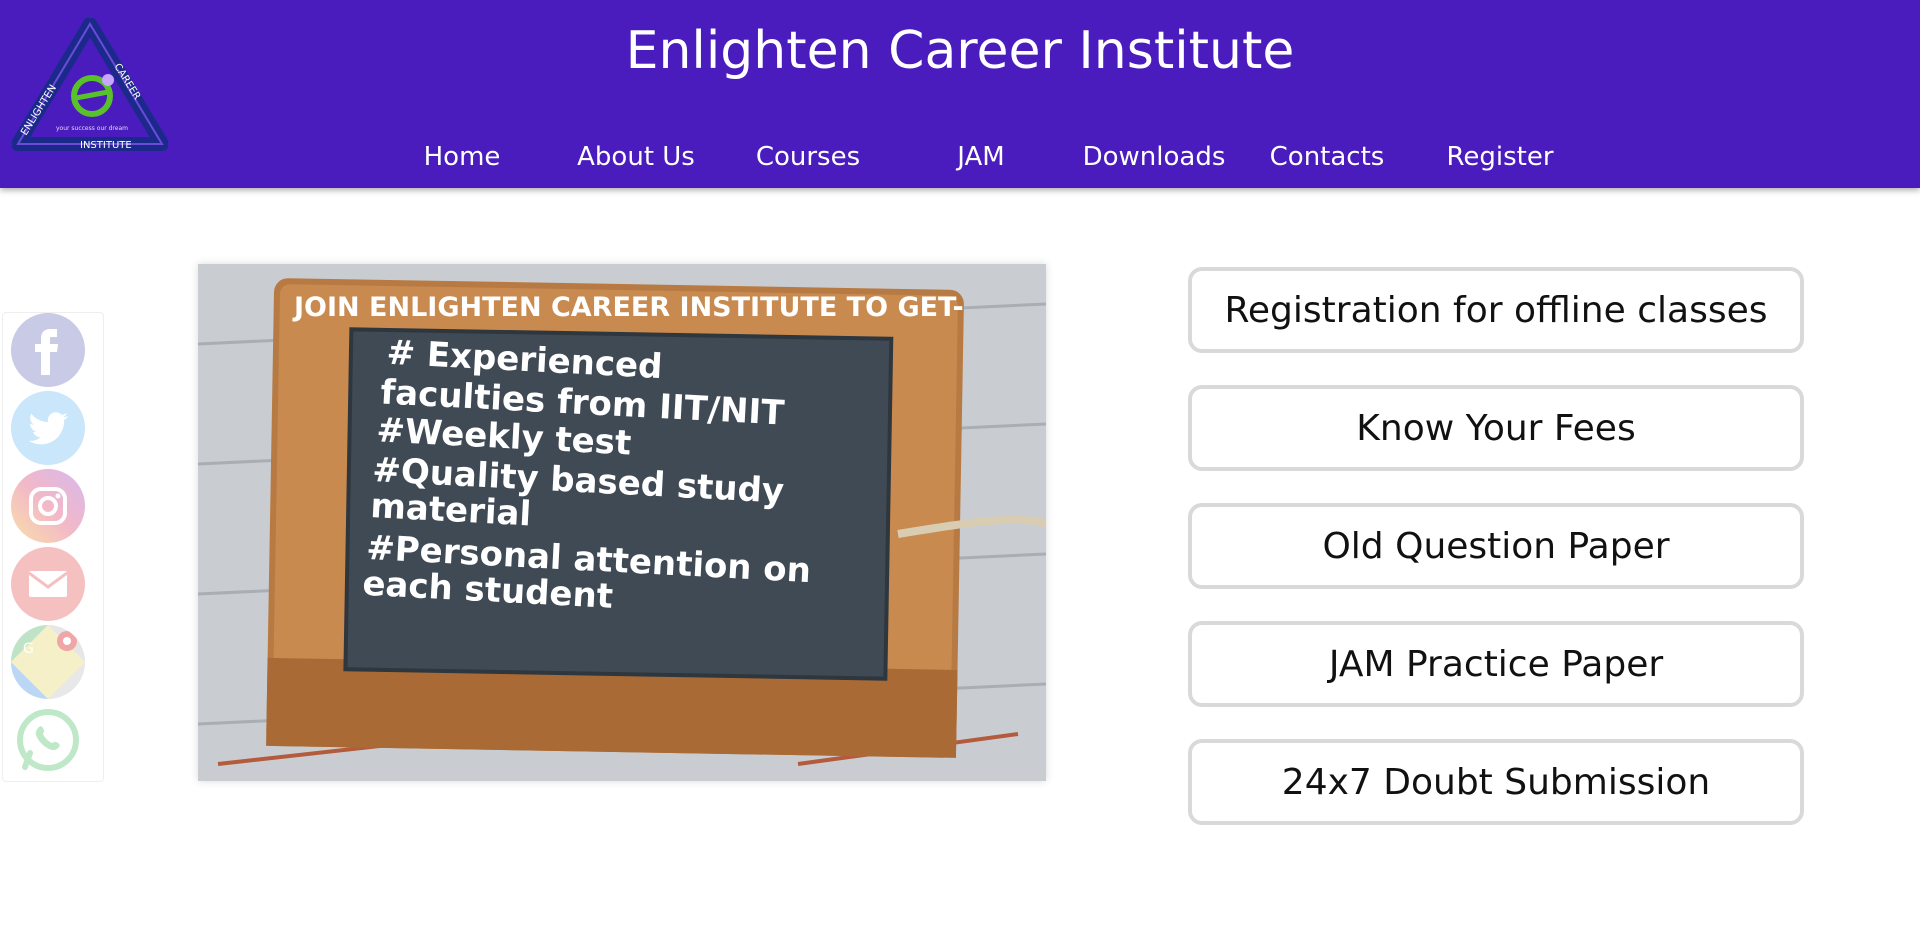 Image resolution: width=1920 pixels, height=941 pixels. What do you see at coordinates (981, 157) in the screenshot?
I see `nav-jam: JAM` at bounding box center [981, 157].